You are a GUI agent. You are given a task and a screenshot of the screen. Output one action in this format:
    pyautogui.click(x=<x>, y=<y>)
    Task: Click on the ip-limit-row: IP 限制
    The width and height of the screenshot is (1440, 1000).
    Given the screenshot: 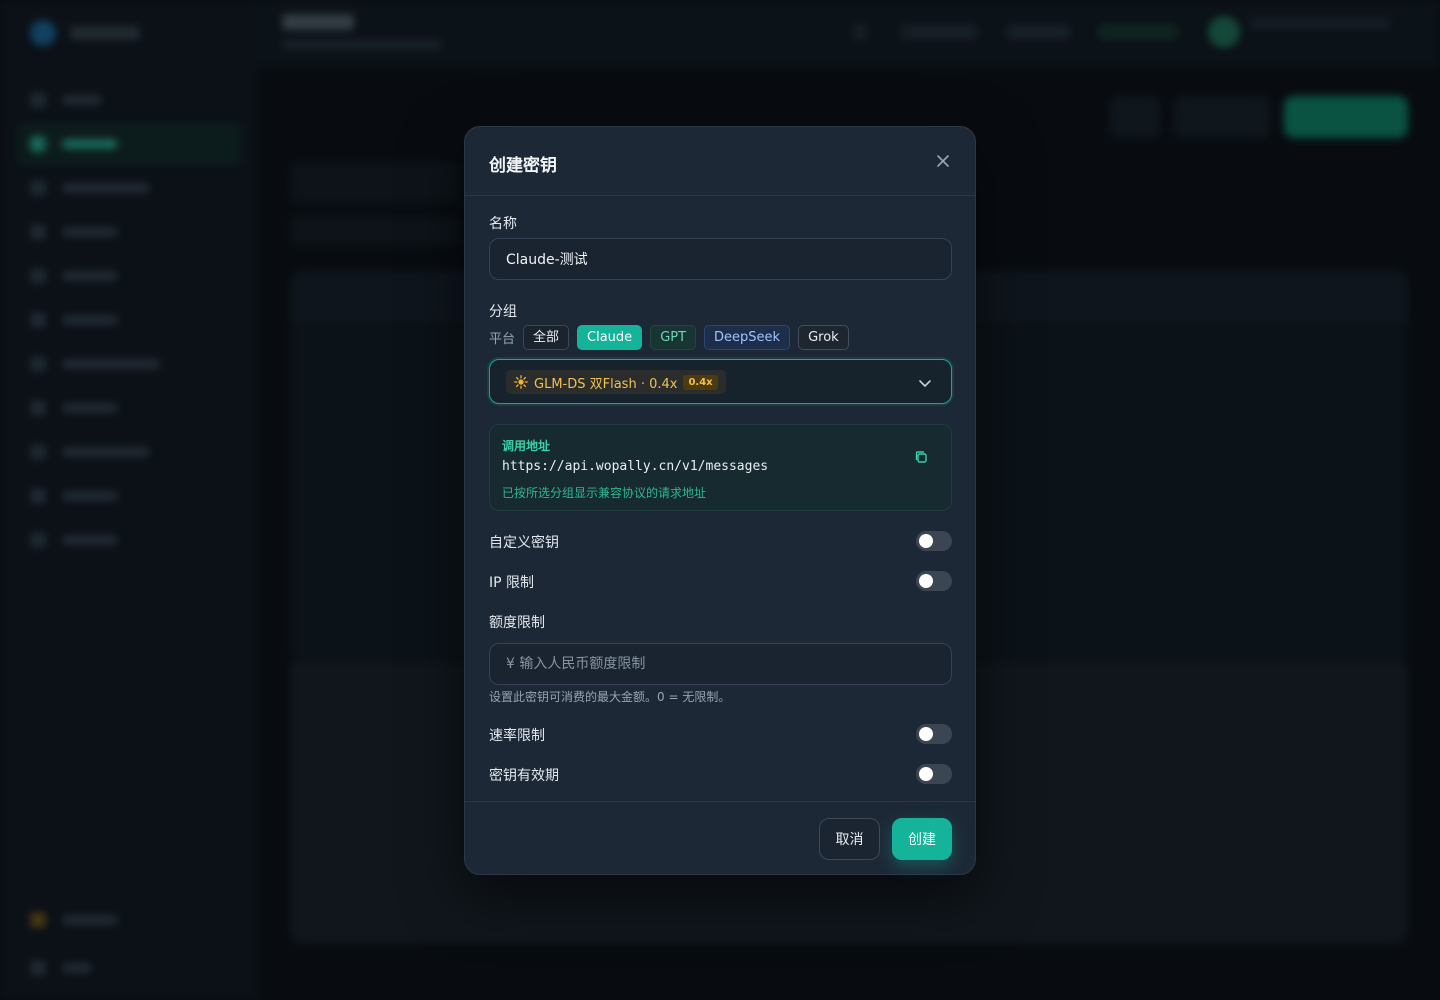 What is the action you would take?
    pyautogui.click(x=720, y=581)
    